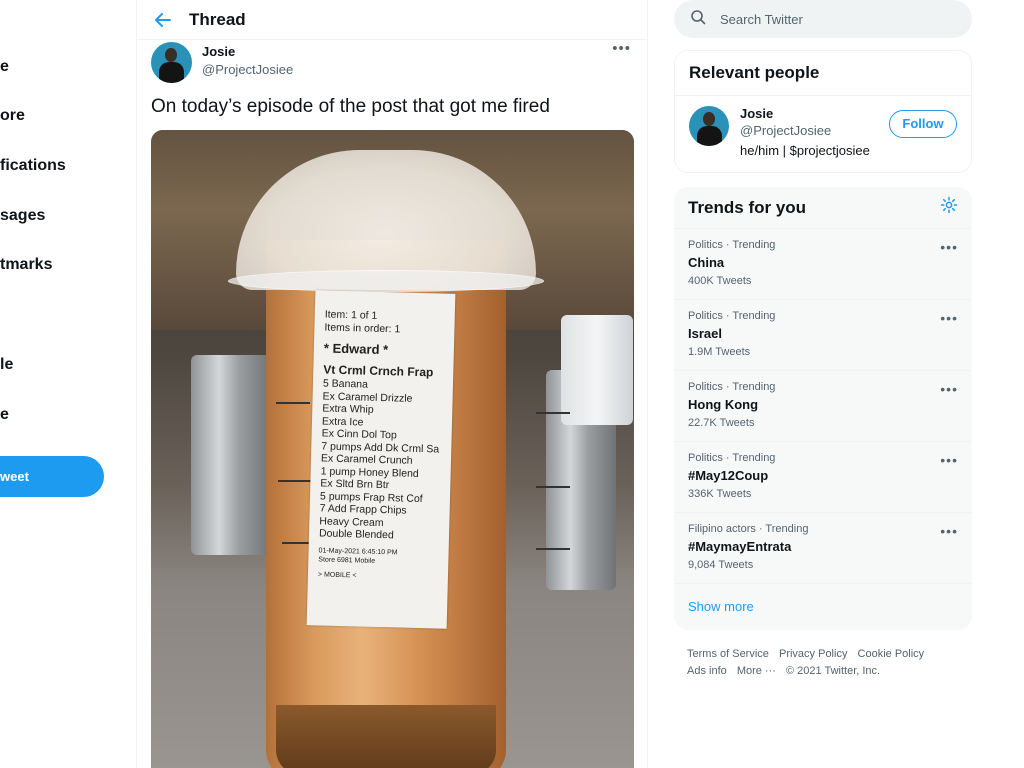 Image resolution: width=1024 pixels, height=768 pixels. I want to click on footer-privacy-link: Privacy Policy, so click(813, 654).